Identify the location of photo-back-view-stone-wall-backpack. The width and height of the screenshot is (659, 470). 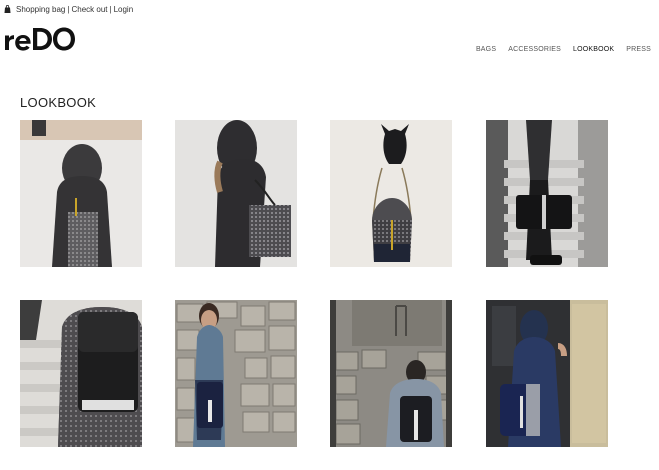
(391, 373).